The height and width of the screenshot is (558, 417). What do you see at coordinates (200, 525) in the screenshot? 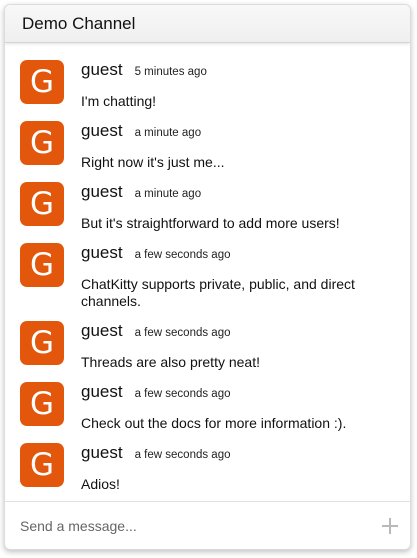
I see `message-input` at bounding box center [200, 525].